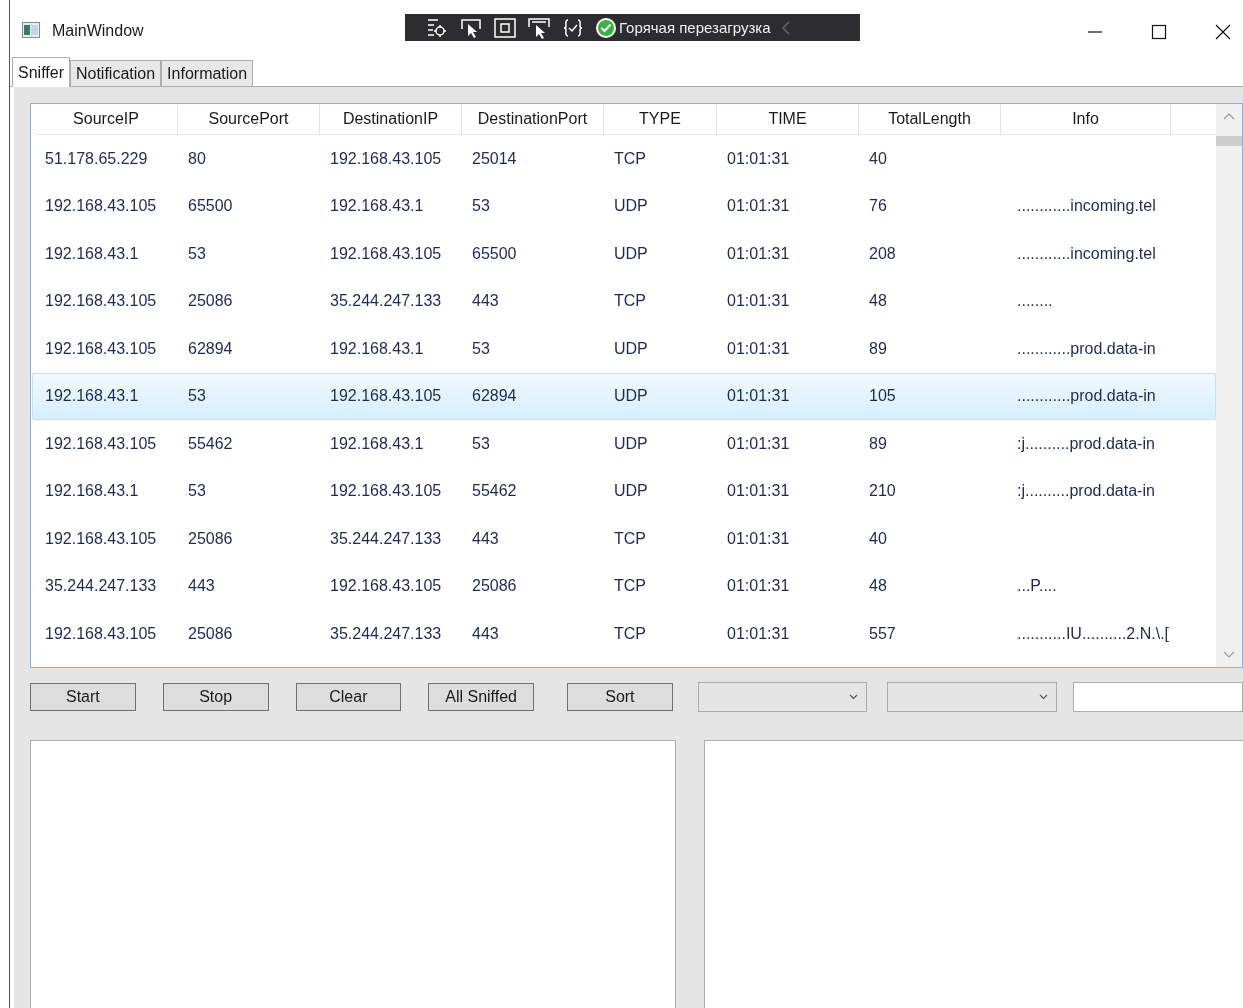 Image resolution: width=1243 pixels, height=1008 pixels. I want to click on table-row: 192.168.43.1 53 192.168.43.105 55462 UDP 01:01:31 210 :j..........prod.data-in, so click(624, 491).